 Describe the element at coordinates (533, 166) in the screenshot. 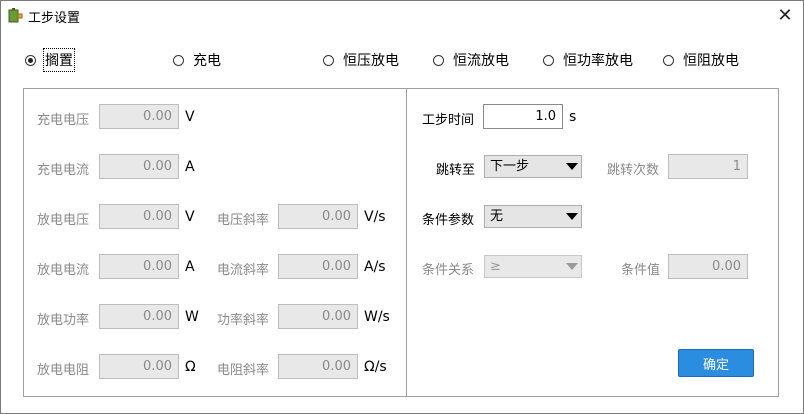

I see `jump-to-select: 下一步` at that location.